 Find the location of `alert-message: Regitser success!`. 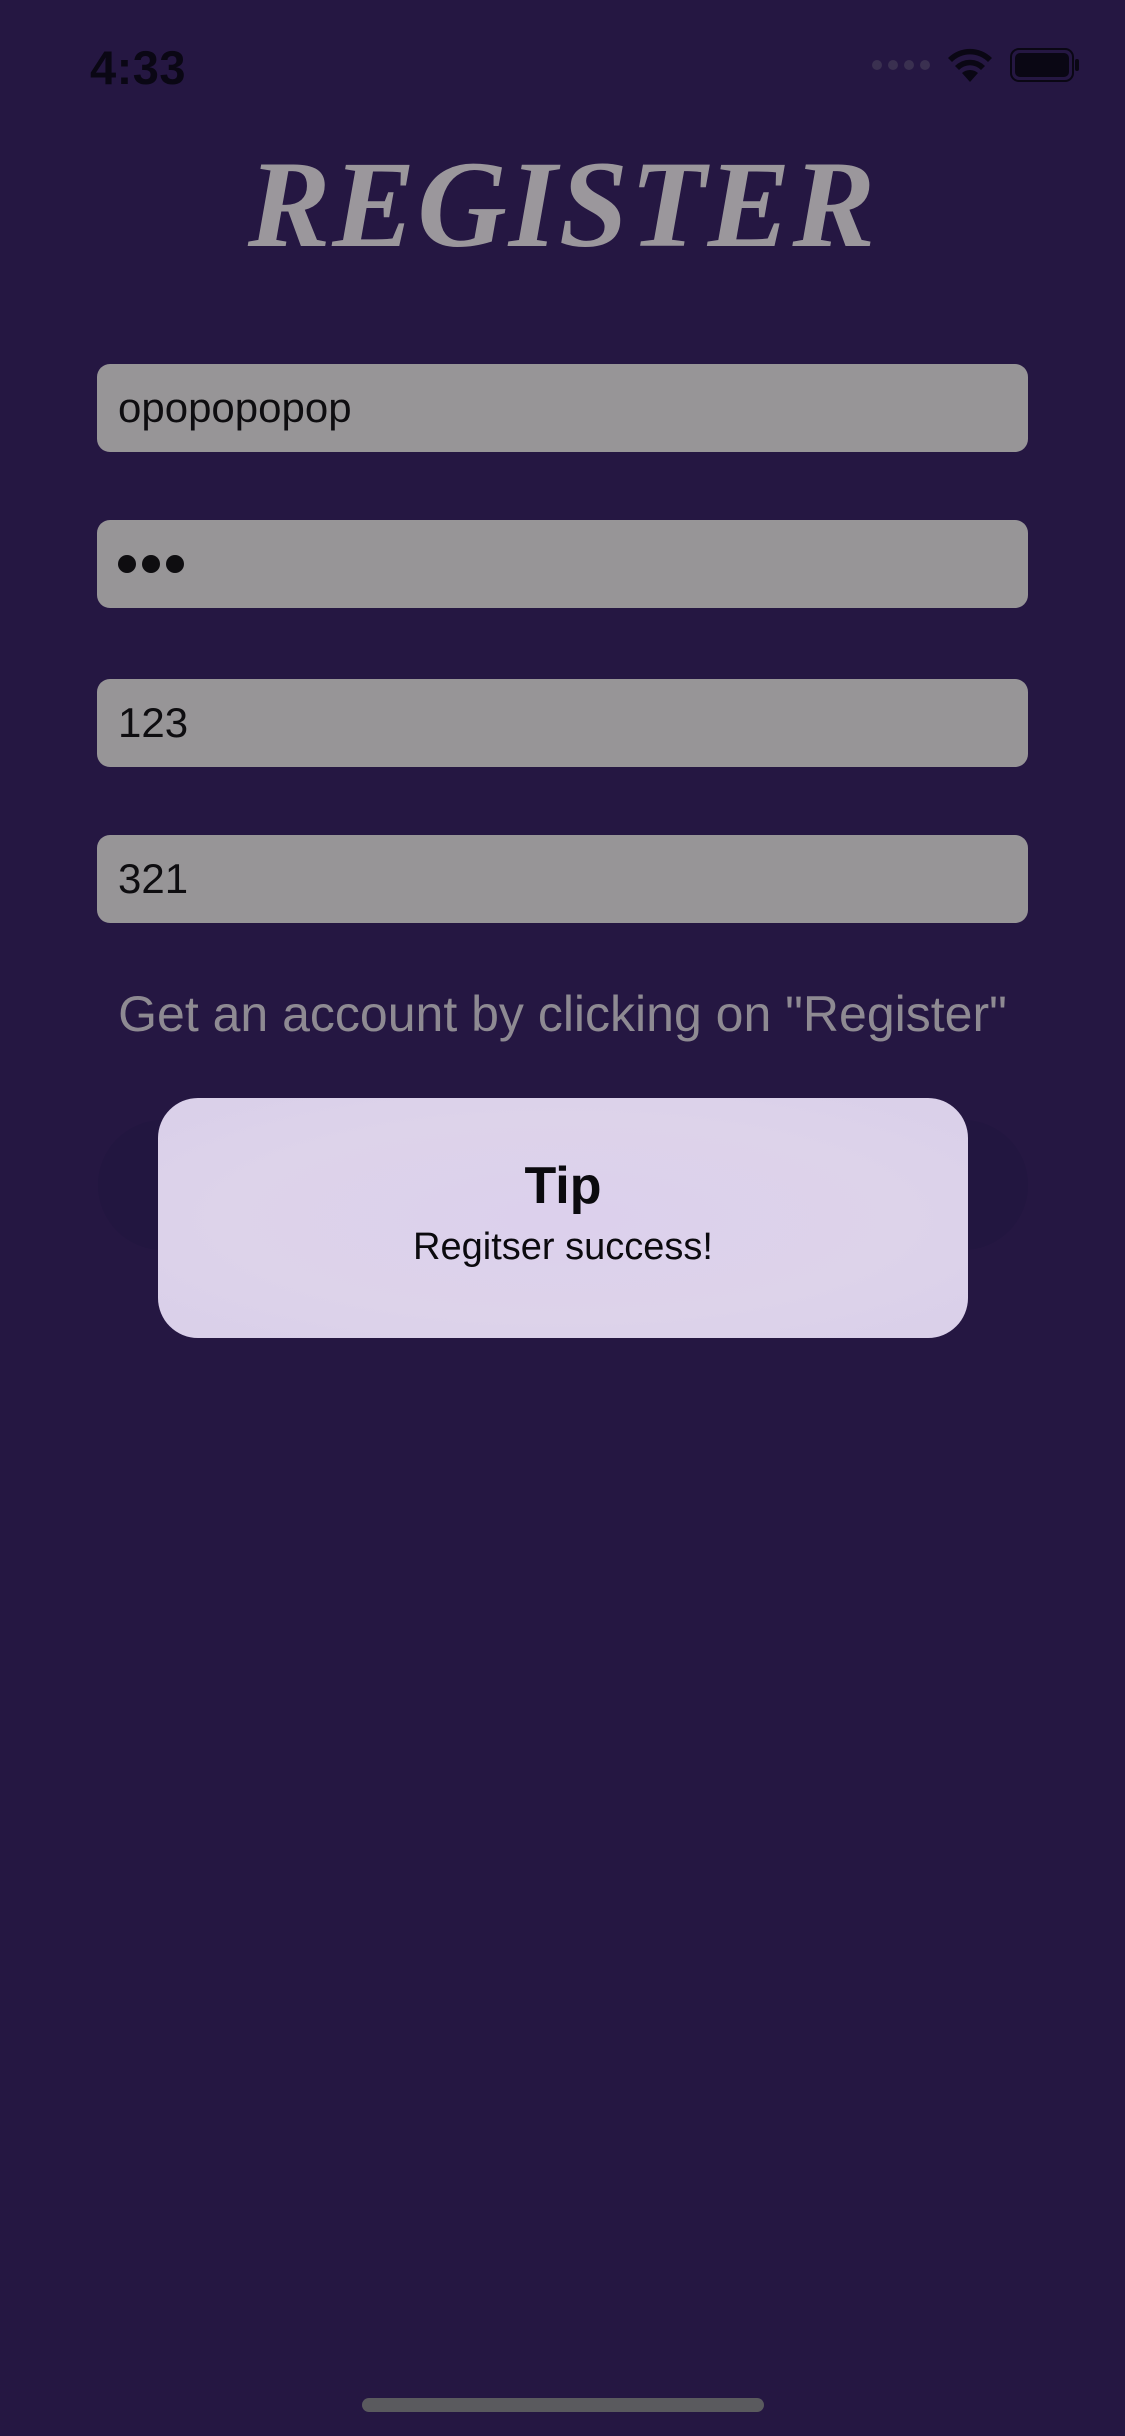

alert-message: Regitser success! is located at coordinates (563, 1247).